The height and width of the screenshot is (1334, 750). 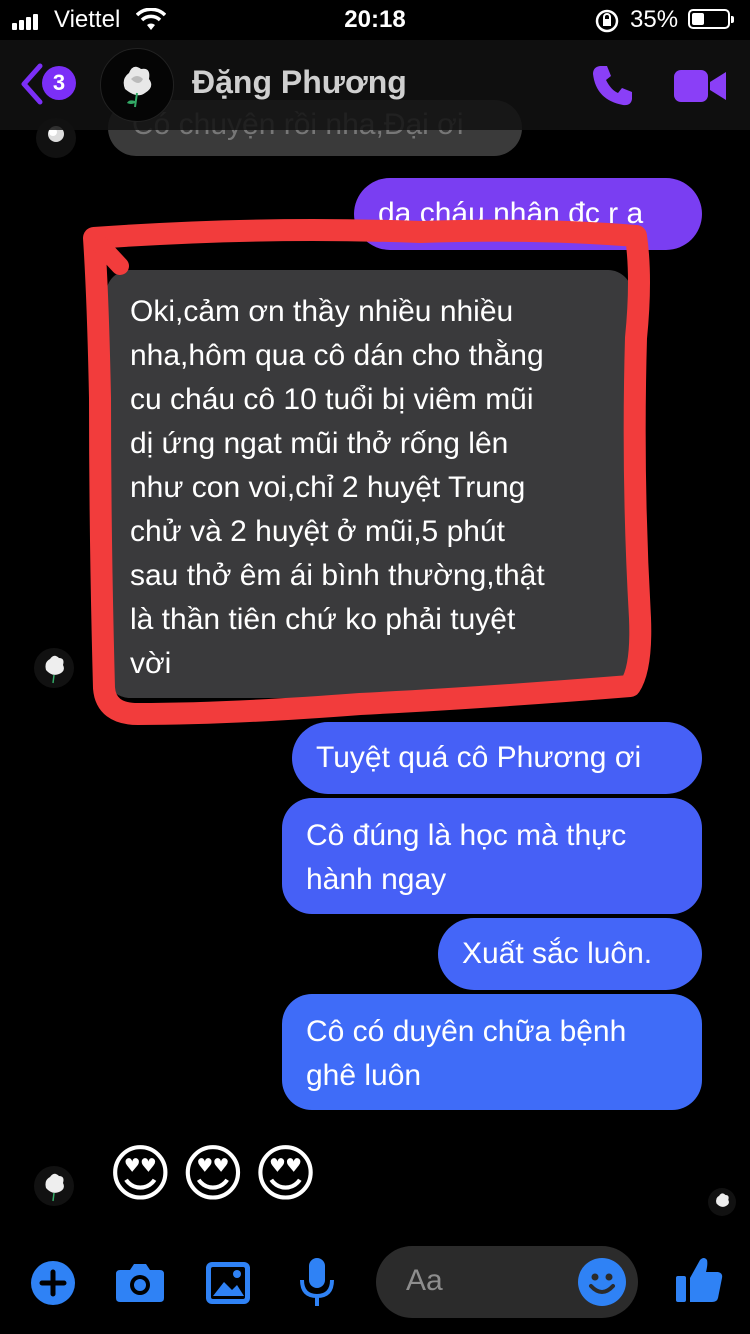 I want to click on contact-avatar-small, so click(x=54, y=1186).